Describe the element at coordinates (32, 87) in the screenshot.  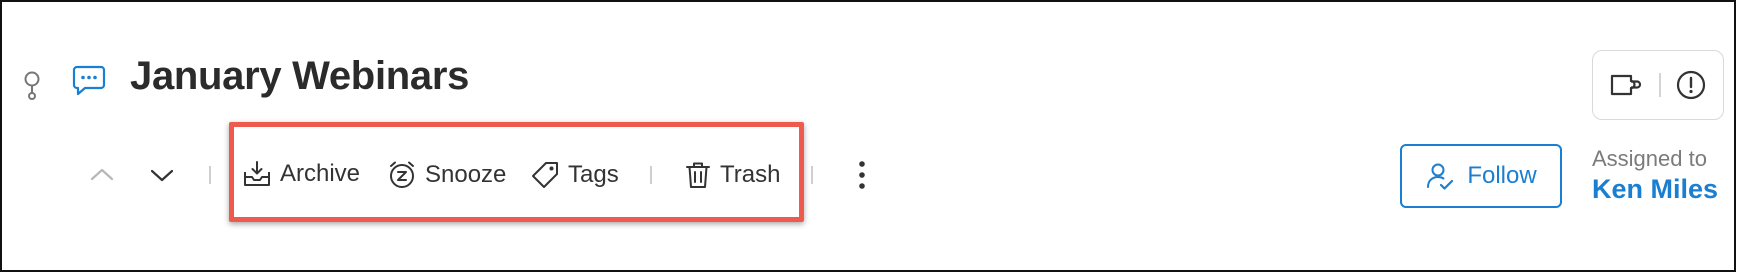
I see `pin-icon` at that location.